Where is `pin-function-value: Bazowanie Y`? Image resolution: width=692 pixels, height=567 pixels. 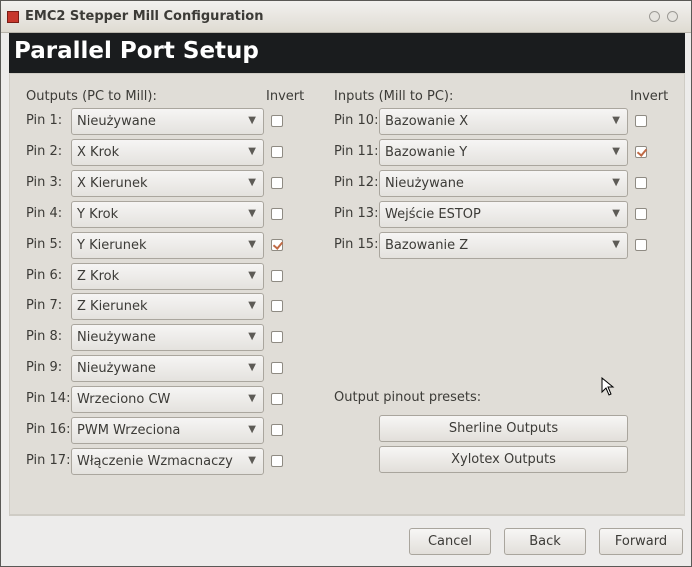 pin-function-value: Bazowanie Y is located at coordinates (426, 152).